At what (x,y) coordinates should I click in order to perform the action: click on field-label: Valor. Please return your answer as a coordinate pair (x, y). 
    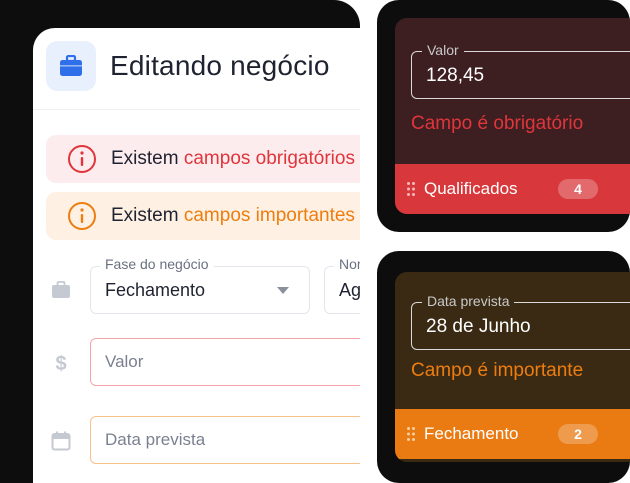
    Looking at the image, I should click on (443, 50).